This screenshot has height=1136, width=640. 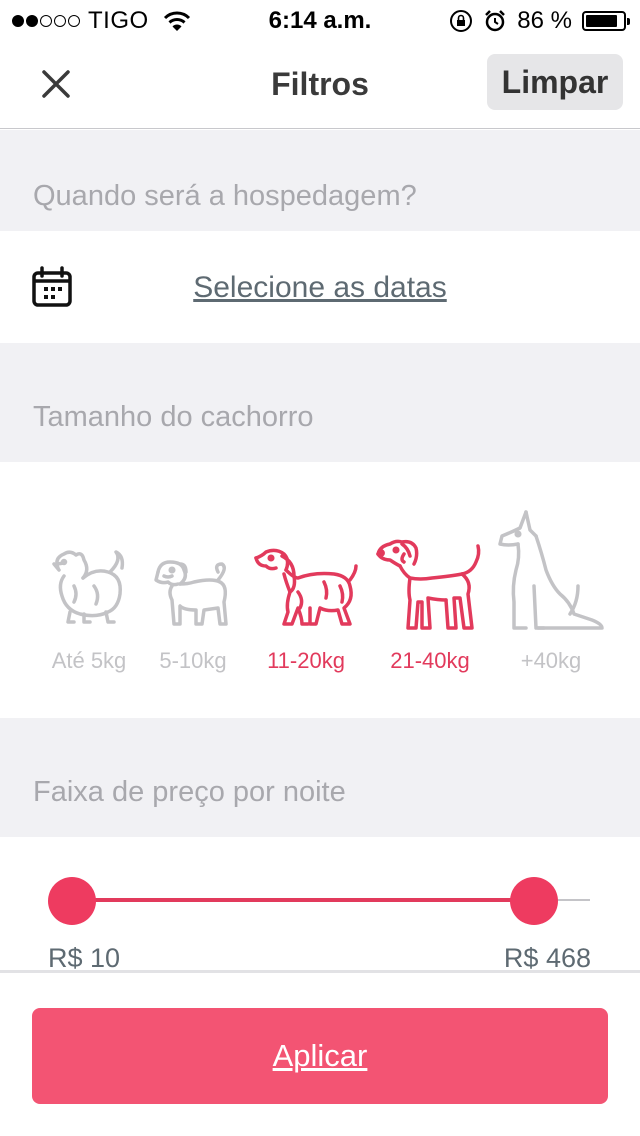 I want to click on price-header-text: Faixa de preço por noite, so click(x=189, y=792).